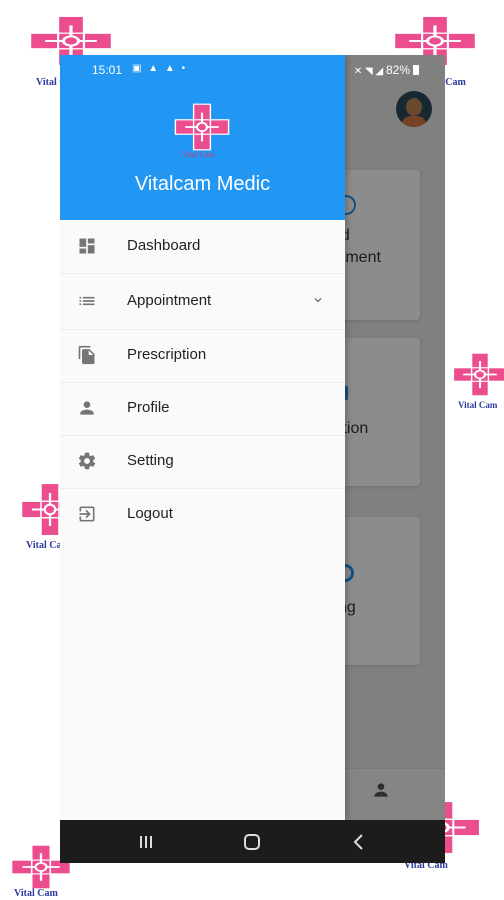 The height and width of the screenshot is (900, 504). I want to click on status-time: 15:01, so click(107, 70).